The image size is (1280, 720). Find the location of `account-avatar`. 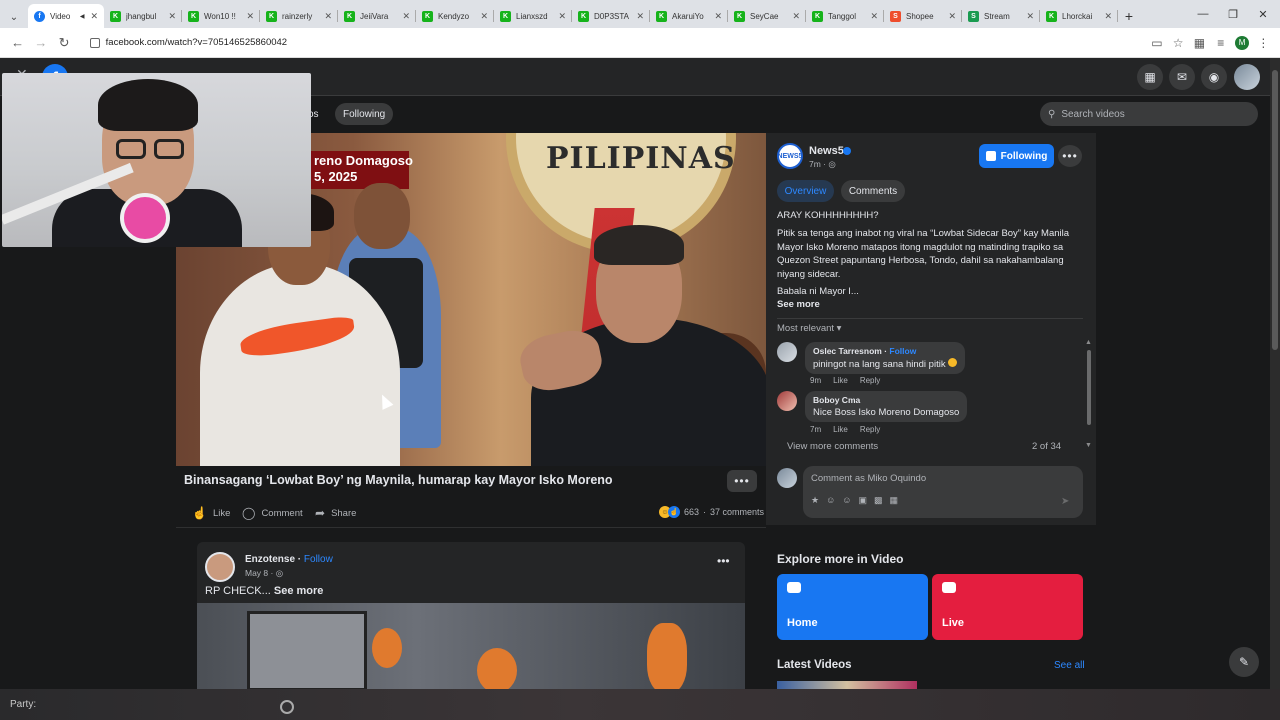

account-avatar is located at coordinates (1247, 77).